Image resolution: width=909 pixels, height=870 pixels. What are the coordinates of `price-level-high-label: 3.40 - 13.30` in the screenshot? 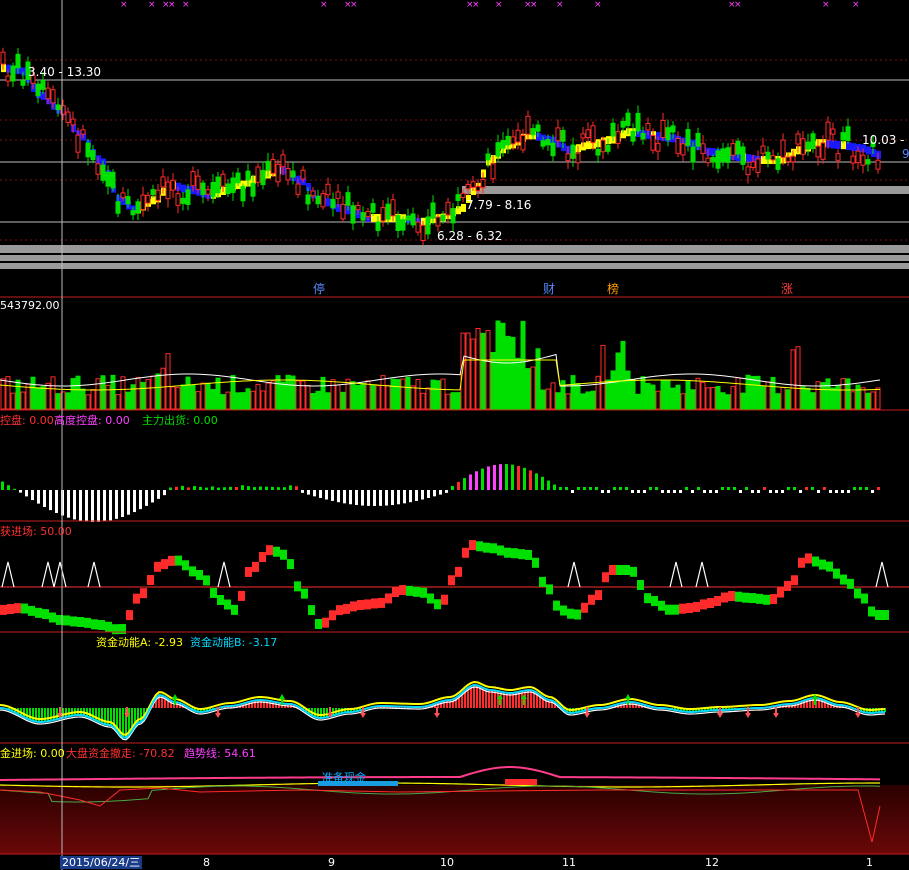 It's located at (65, 72).